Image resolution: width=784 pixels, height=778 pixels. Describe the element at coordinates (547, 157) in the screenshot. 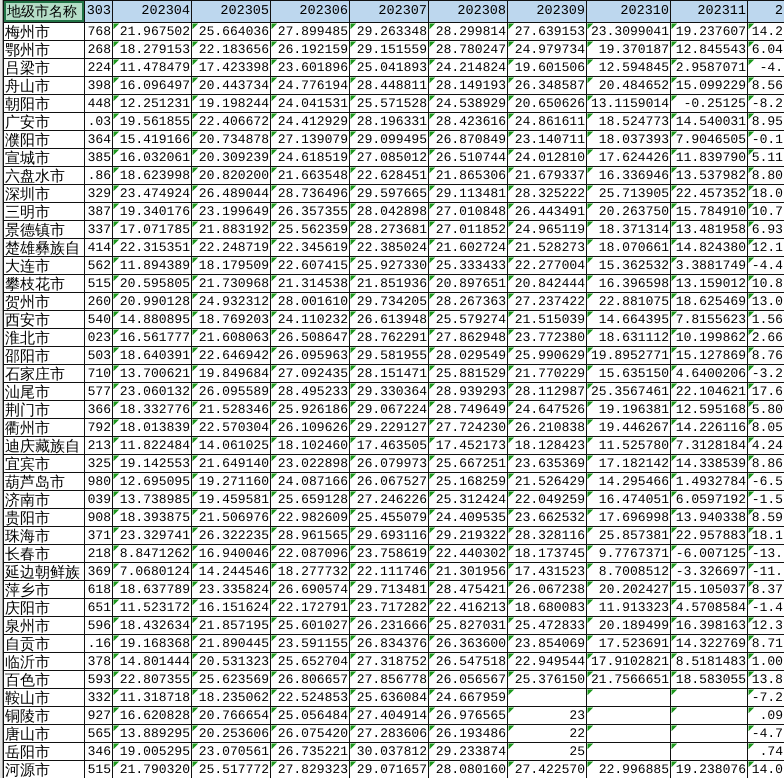

I see `table-cell: 24.012810` at that location.